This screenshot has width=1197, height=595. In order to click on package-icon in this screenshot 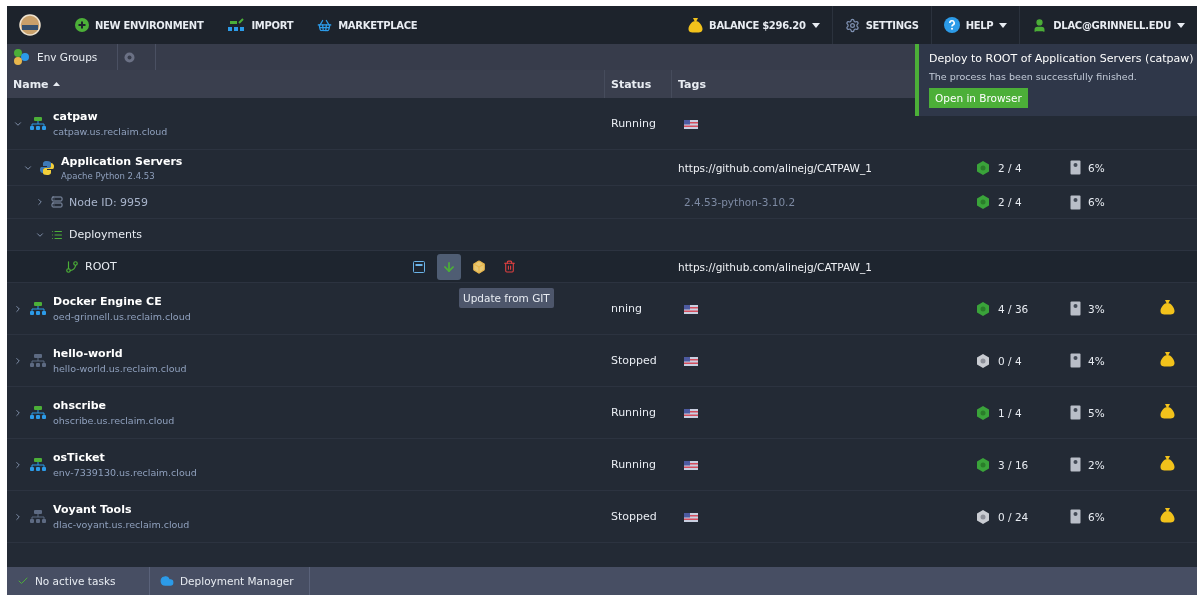, I will do `click(479, 266)`.